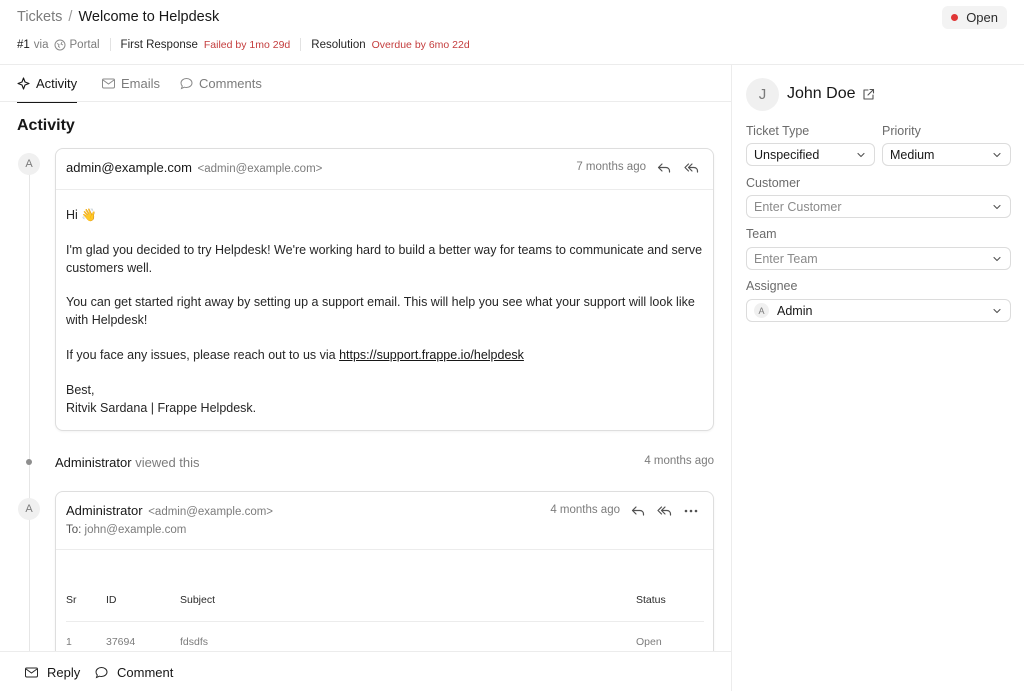 The height and width of the screenshot is (691, 1024). Describe the element at coordinates (585, 510) in the screenshot. I see `email-time: 4 months ago` at that location.